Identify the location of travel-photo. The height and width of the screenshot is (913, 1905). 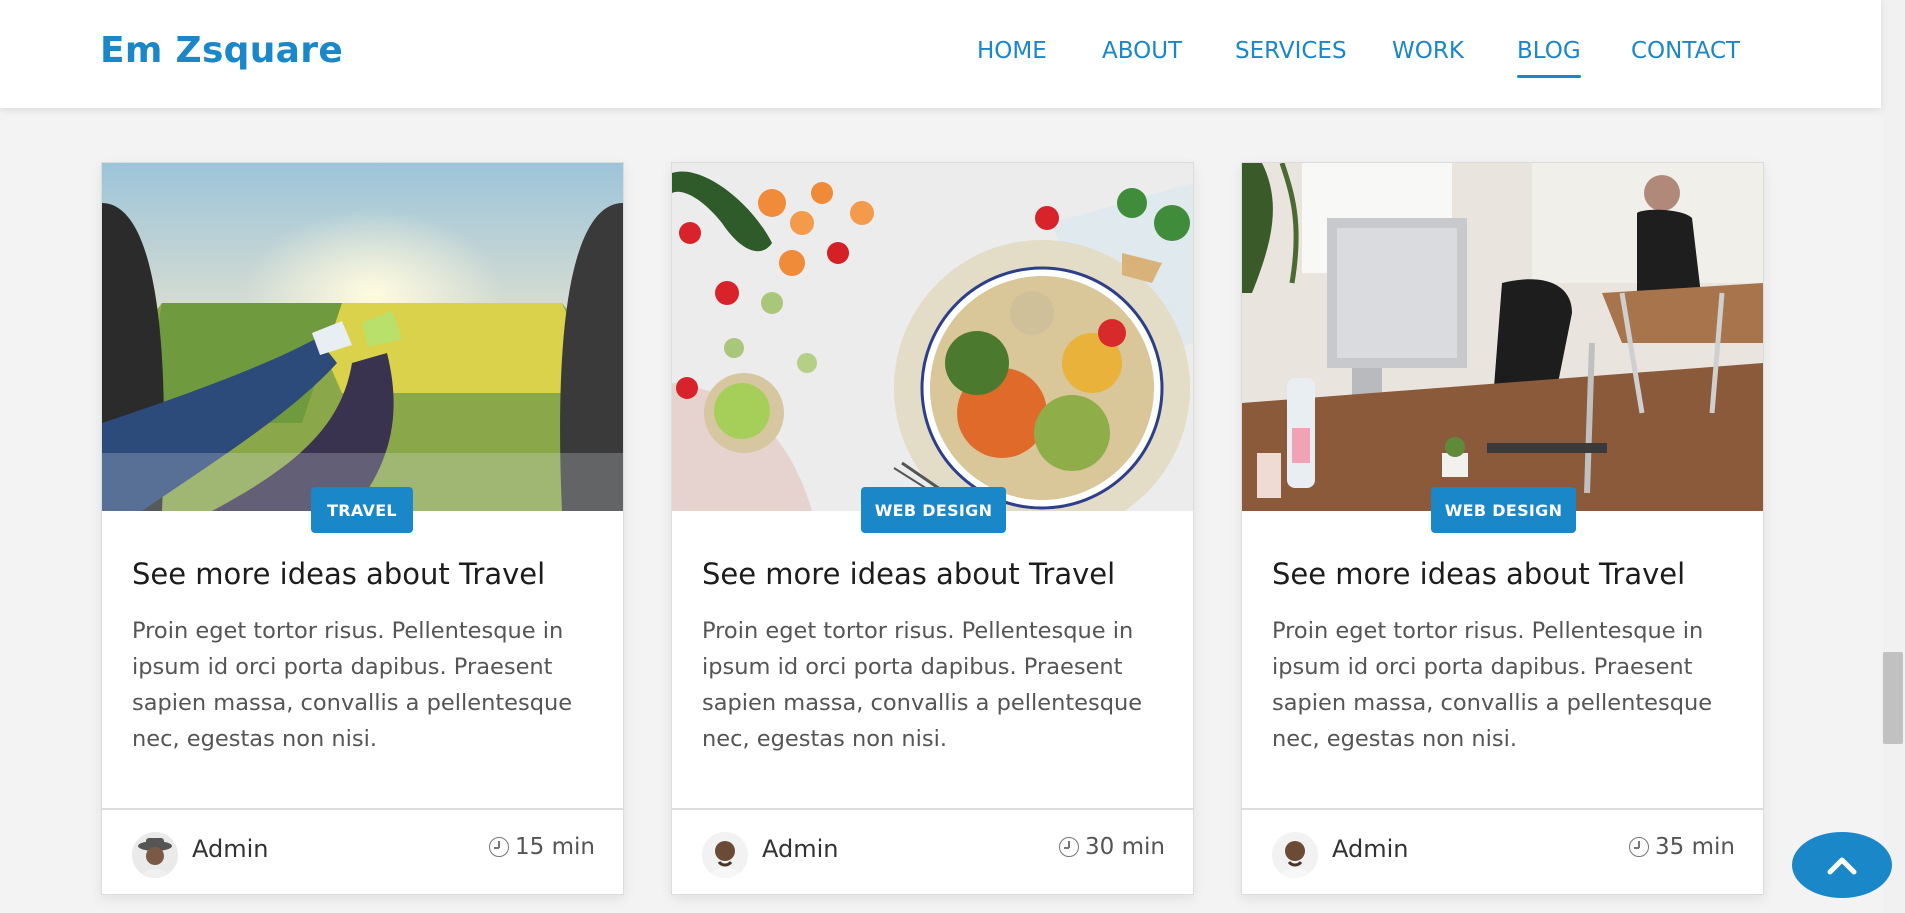
(362, 337).